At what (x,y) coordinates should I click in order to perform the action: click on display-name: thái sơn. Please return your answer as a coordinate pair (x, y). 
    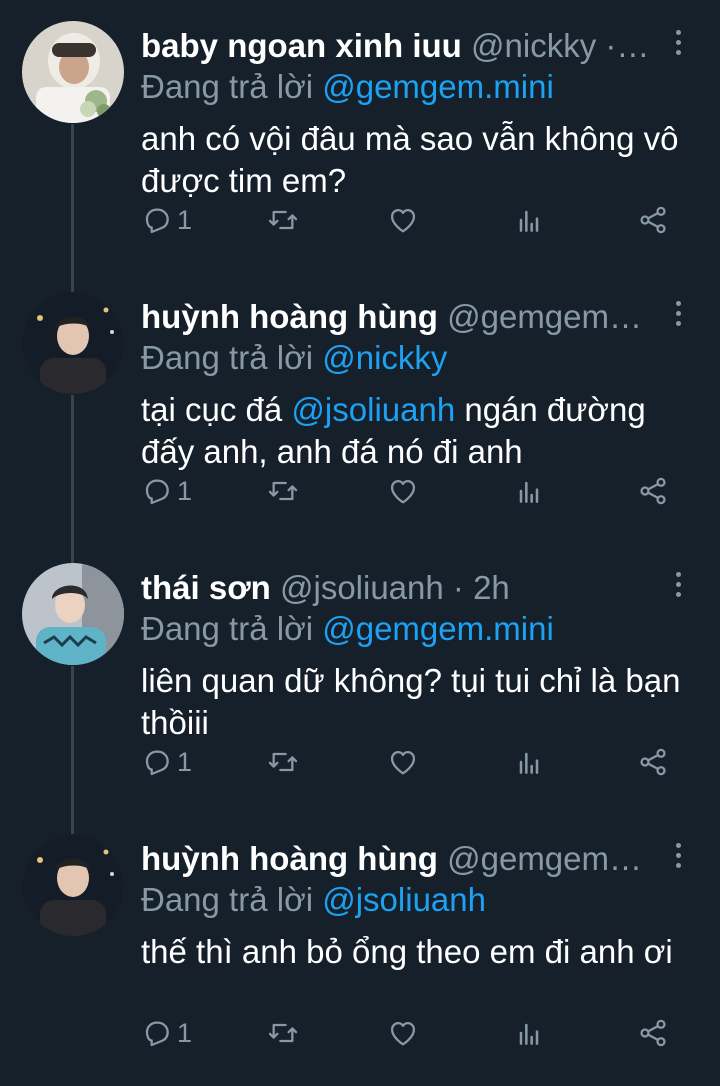
    Looking at the image, I should click on (206, 587).